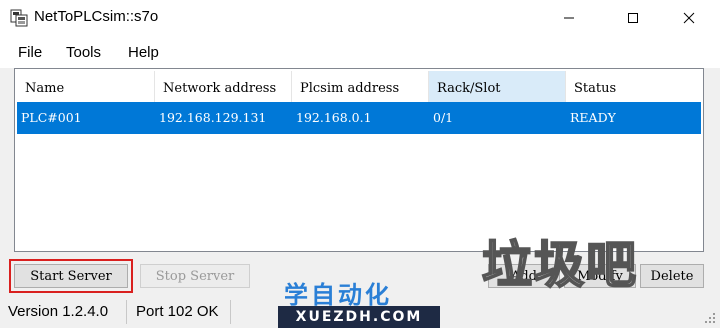  What do you see at coordinates (338, 295) in the screenshot?
I see `watermark-site-name: 学自动化` at bounding box center [338, 295].